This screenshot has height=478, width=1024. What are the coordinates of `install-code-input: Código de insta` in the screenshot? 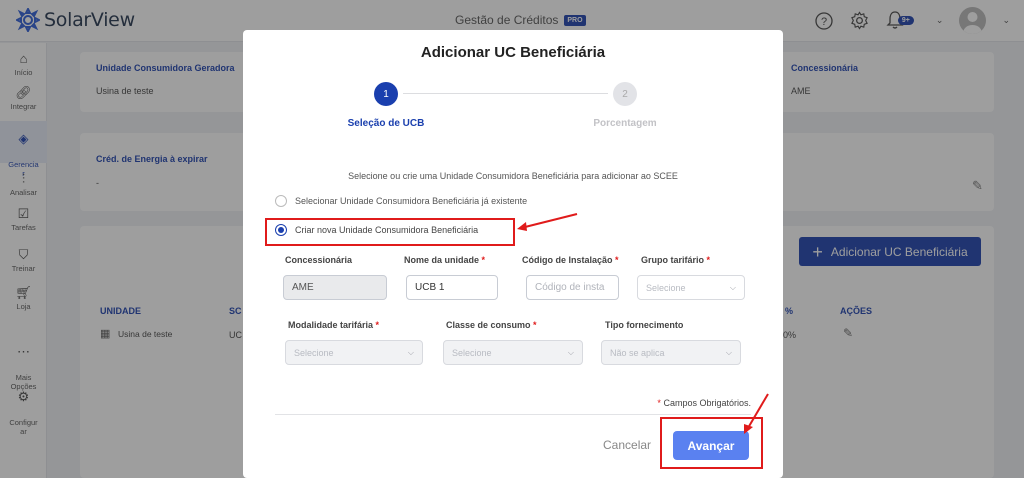 It's located at (572, 287).